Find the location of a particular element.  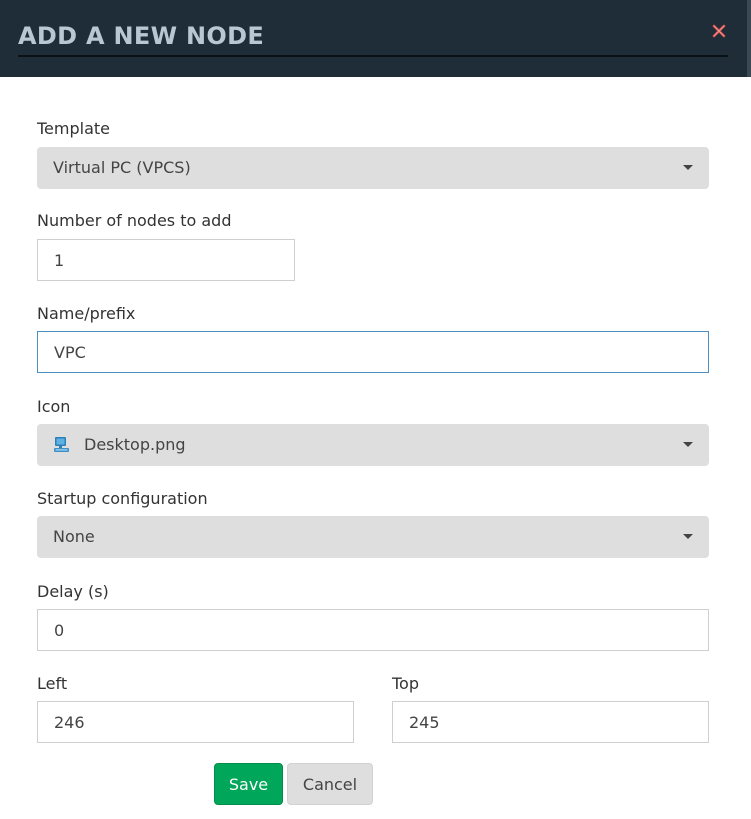

name-prefix-input is located at coordinates (373, 352).